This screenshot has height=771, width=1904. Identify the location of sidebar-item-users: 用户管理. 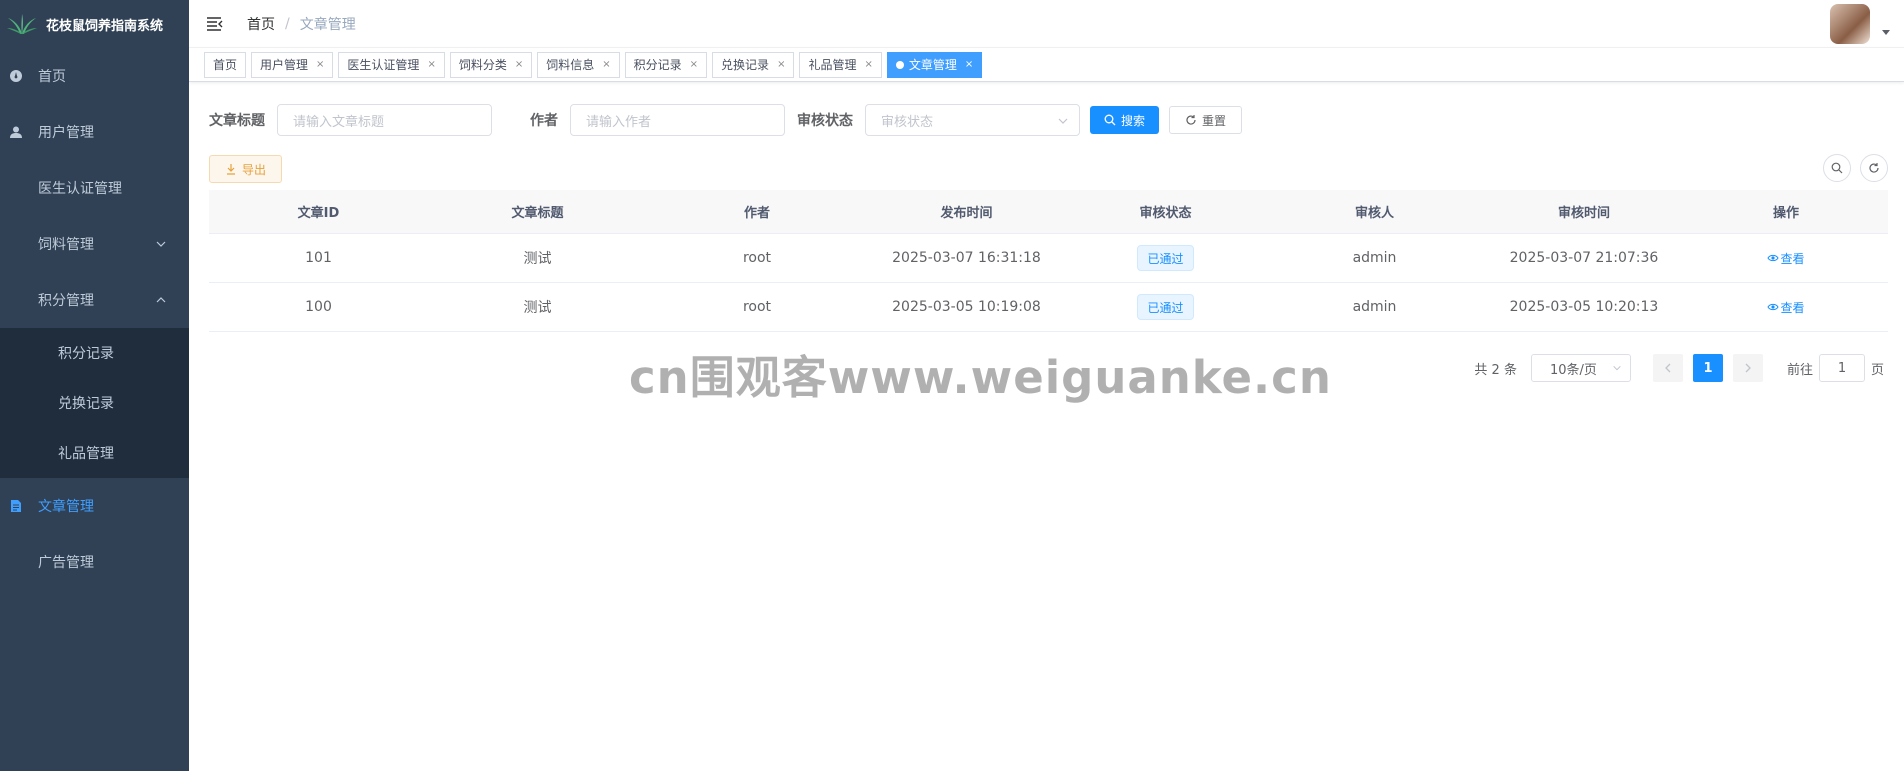
(94, 132).